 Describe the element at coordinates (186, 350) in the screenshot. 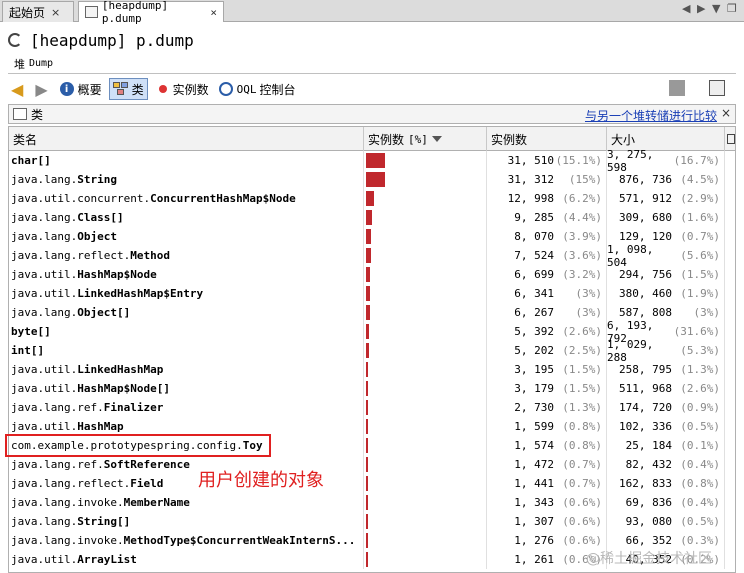

I see `class-name-cell: int[]` at that location.